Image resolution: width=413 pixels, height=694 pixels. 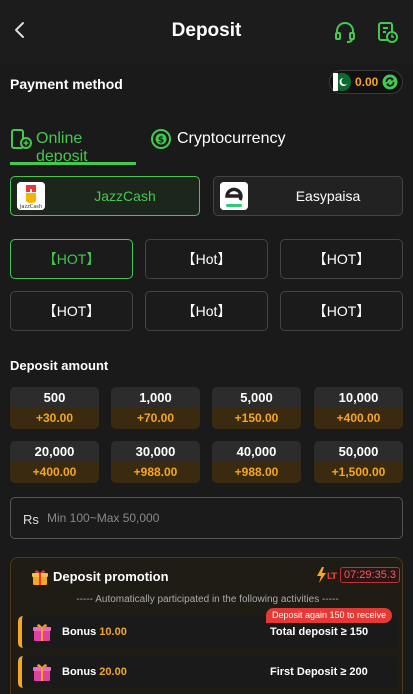 What do you see at coordinates (113, 672) in the screenshot?
I see `activity-bonus-value: 20.00` at bounding box center [113, 672].